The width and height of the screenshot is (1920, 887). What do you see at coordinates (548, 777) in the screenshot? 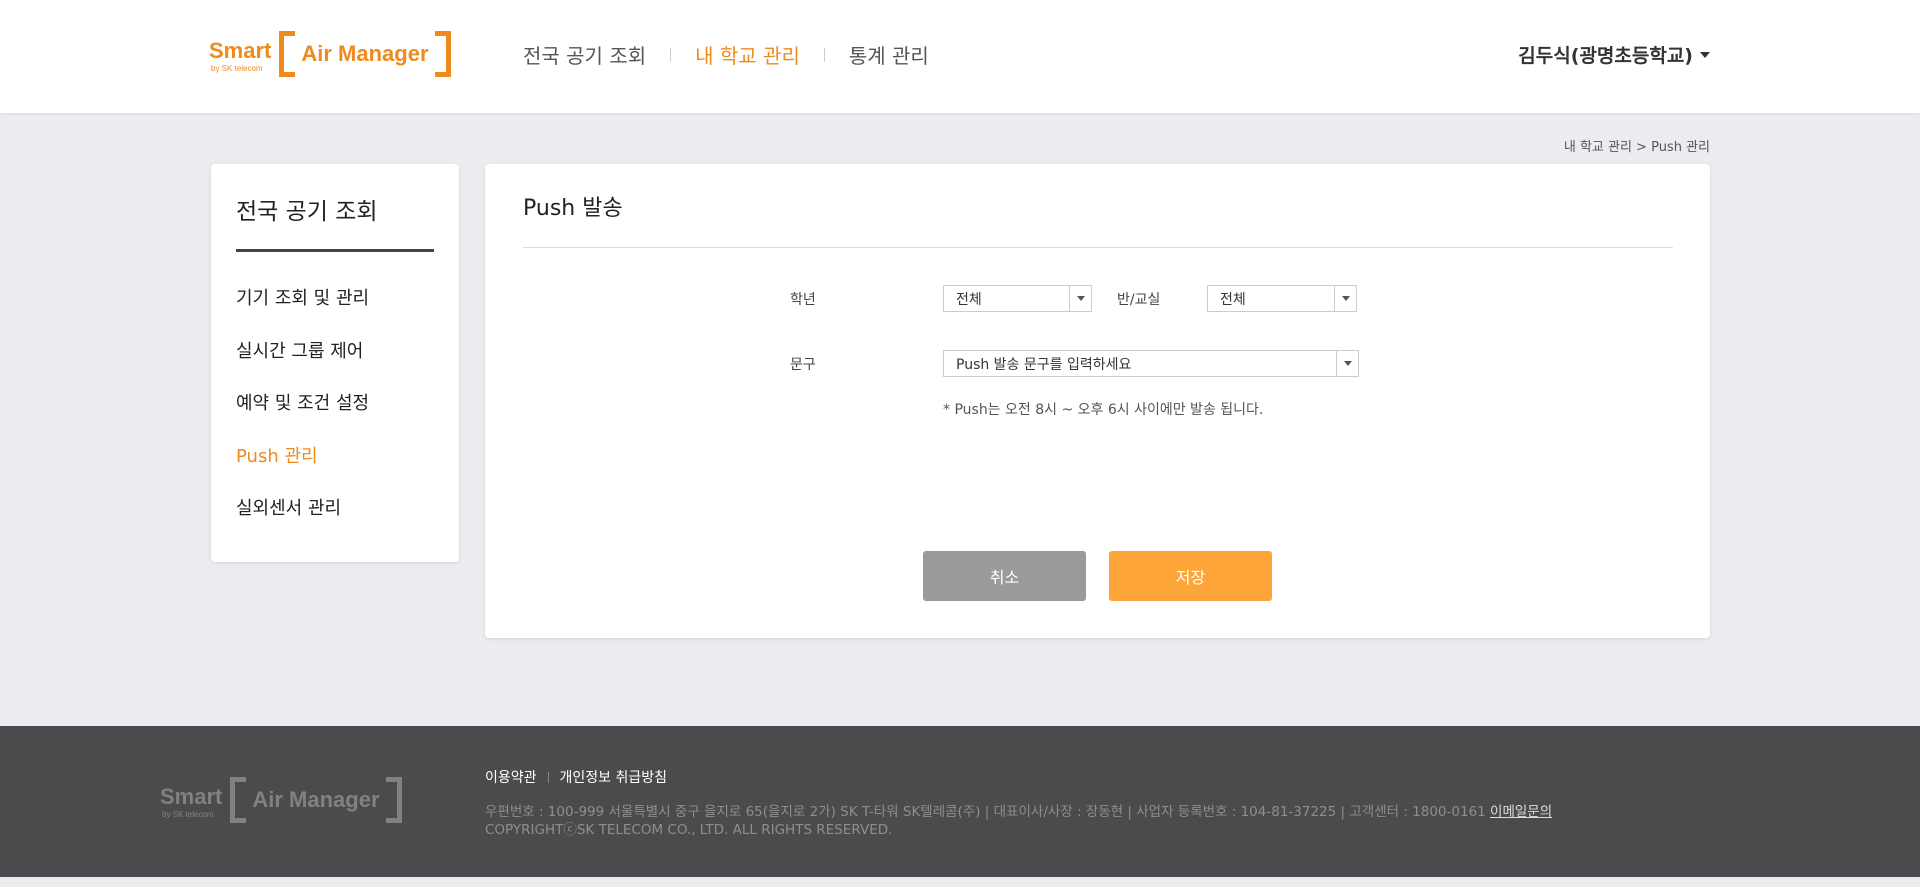
I see `footer-link-divider` at bounding box center [548, 777].